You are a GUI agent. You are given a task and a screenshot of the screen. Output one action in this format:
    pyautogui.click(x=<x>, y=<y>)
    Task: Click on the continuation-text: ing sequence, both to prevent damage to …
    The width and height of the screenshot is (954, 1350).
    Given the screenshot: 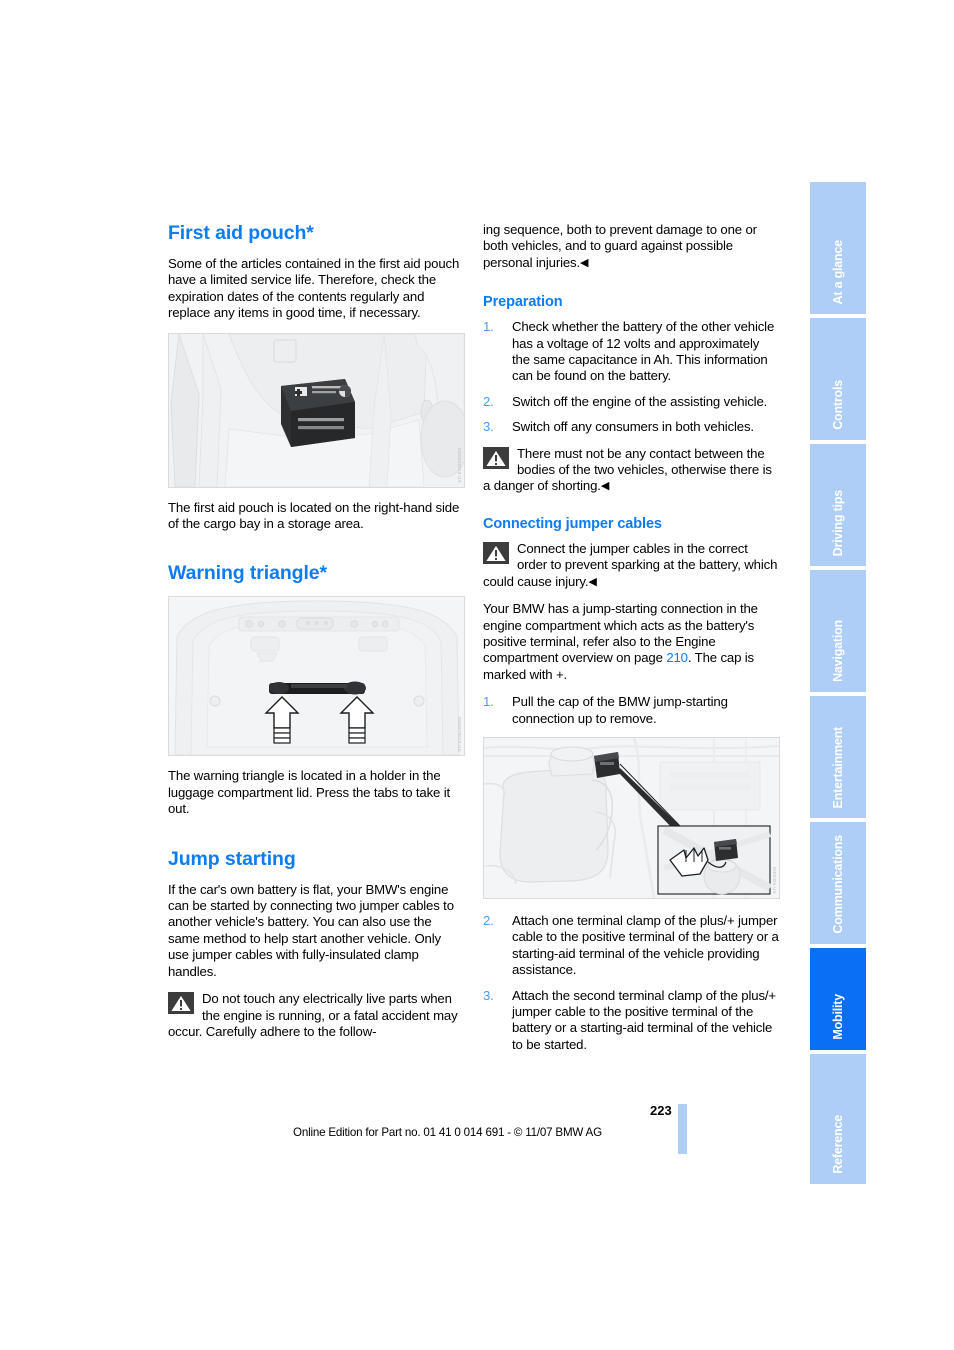 What is the action you would take?
    pyautogui.click(x=620, y=246)
    